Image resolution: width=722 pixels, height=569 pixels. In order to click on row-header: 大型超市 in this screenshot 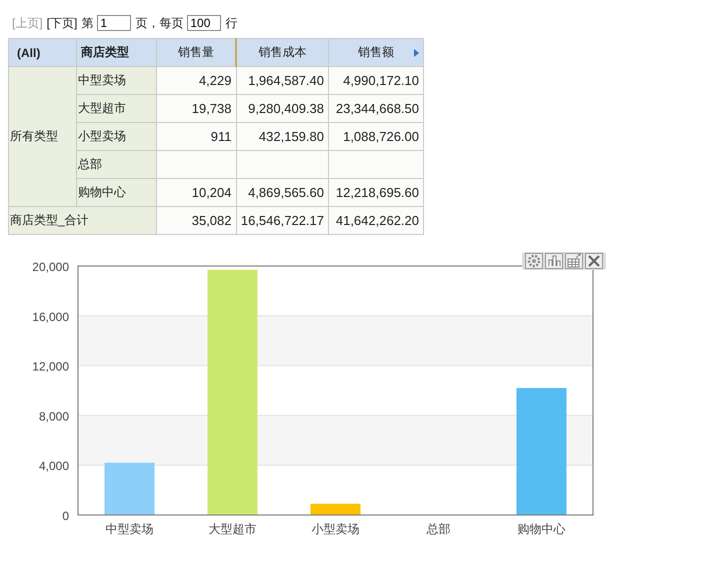, I will do `click(116, 108)`.